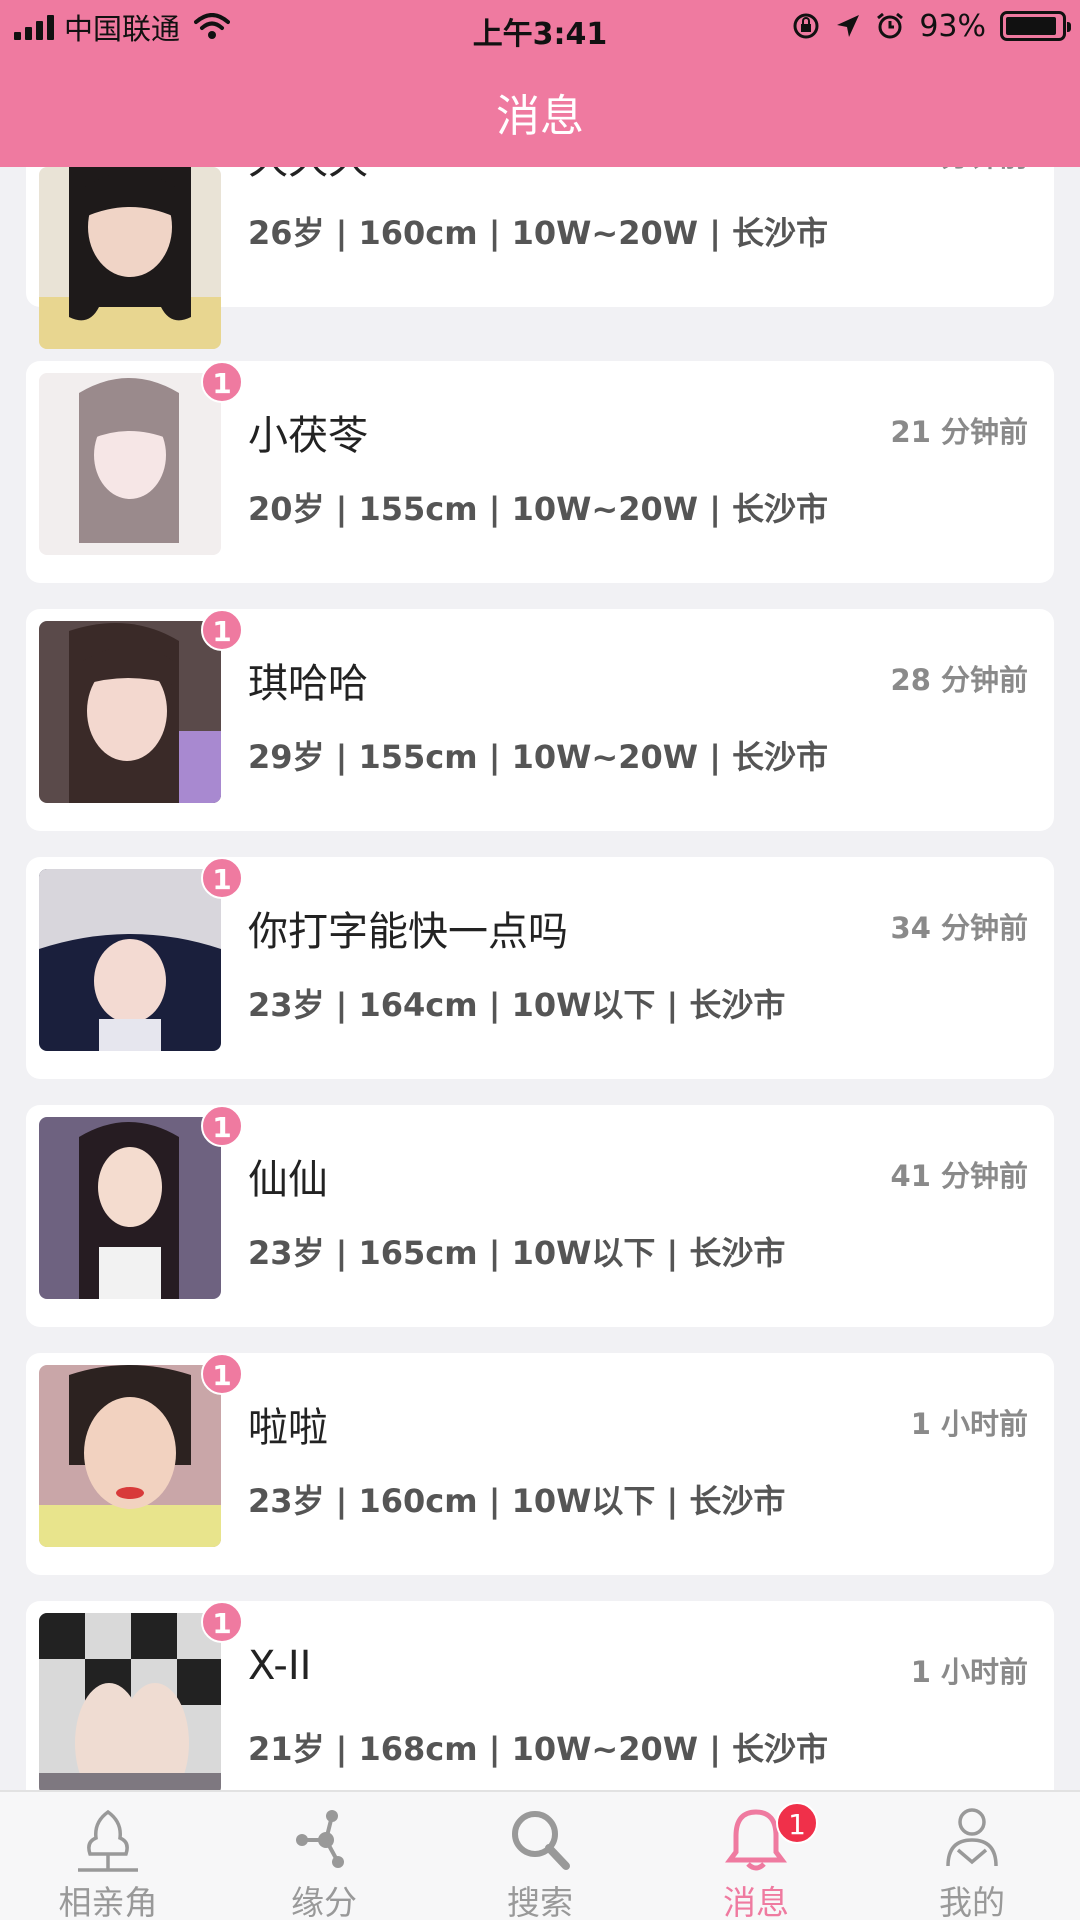 The width and height of the screenshot is (1080, 1920). What do you see at coordinates (538, 1749) in the screenshot?
I see `contact-info: 21岁 | 168cm | 10W~20W | 长沙市` at bounding box center [538, 1749].